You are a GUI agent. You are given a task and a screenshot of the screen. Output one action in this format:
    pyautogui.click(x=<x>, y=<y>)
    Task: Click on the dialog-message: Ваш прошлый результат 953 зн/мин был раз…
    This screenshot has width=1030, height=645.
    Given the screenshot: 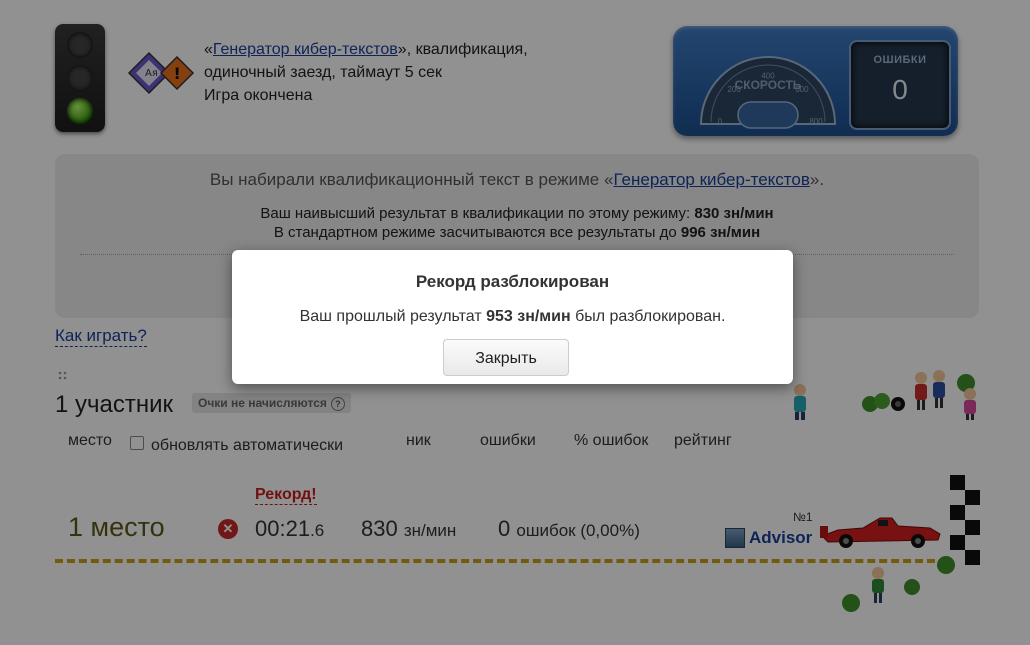 What is the action you would take?
    pyautogui.click(x=512, y=316)
    